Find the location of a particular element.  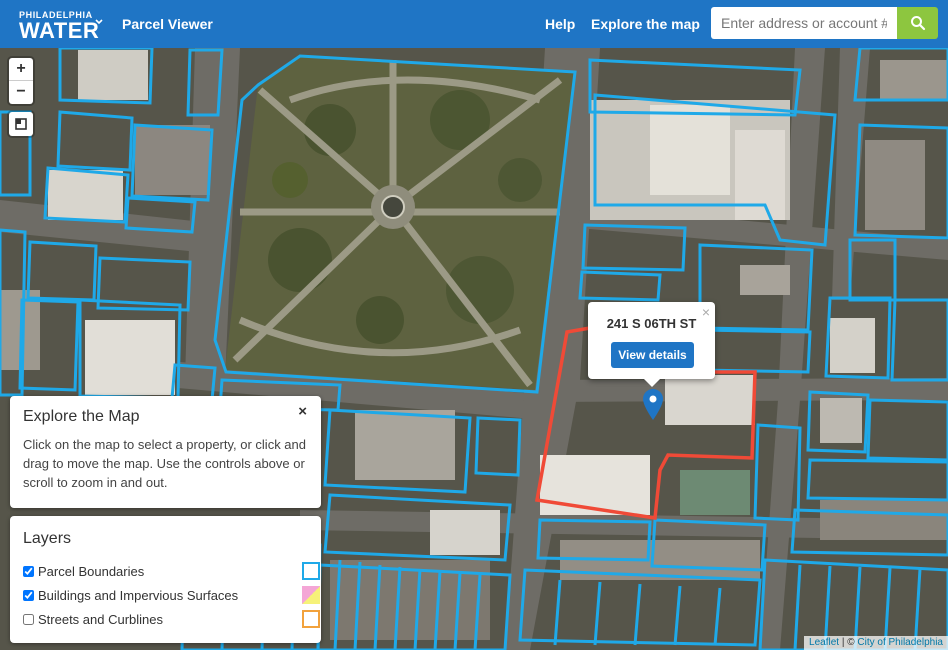

map-marker-icon is located at coordinates (653, 404).